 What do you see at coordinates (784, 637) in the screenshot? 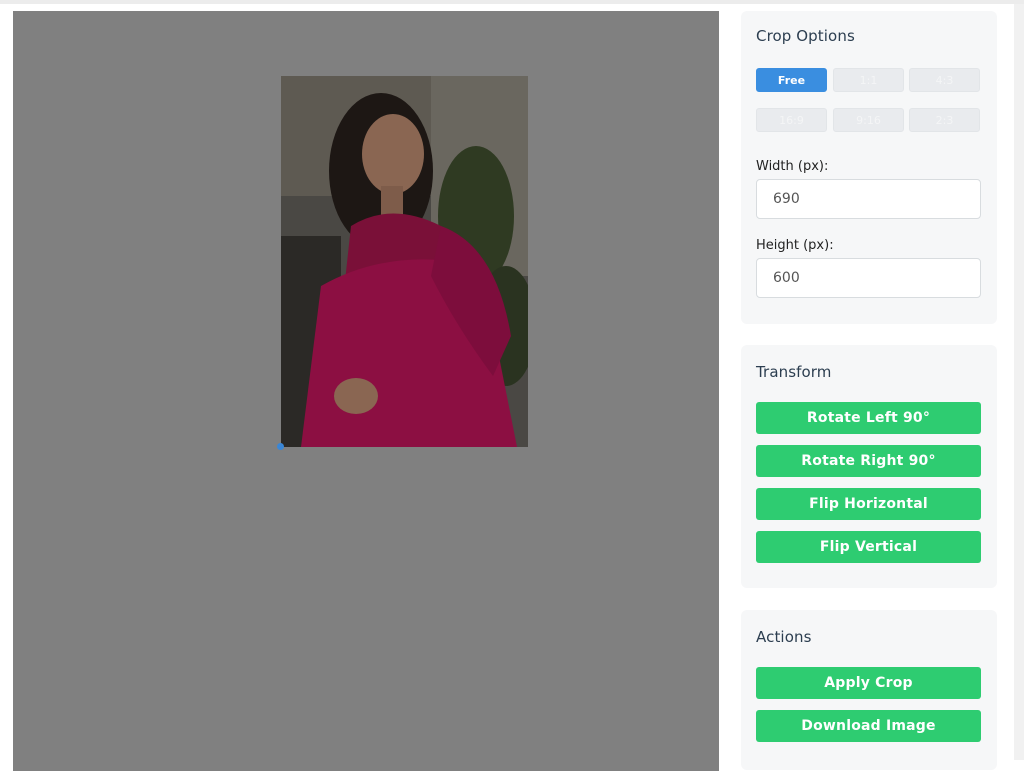
I see `actions-title: Actions` at bounding box center [784, 637].